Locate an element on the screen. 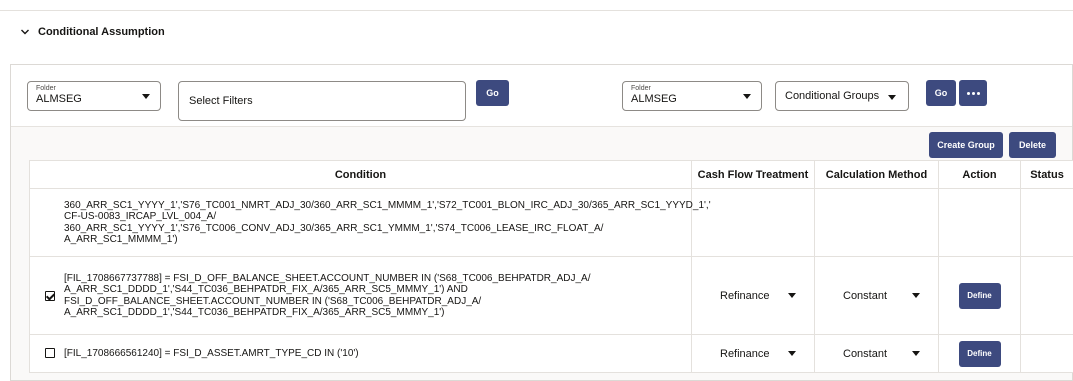  folder-select-right: Folder ALMSEG is located at coordinates (692, 96).